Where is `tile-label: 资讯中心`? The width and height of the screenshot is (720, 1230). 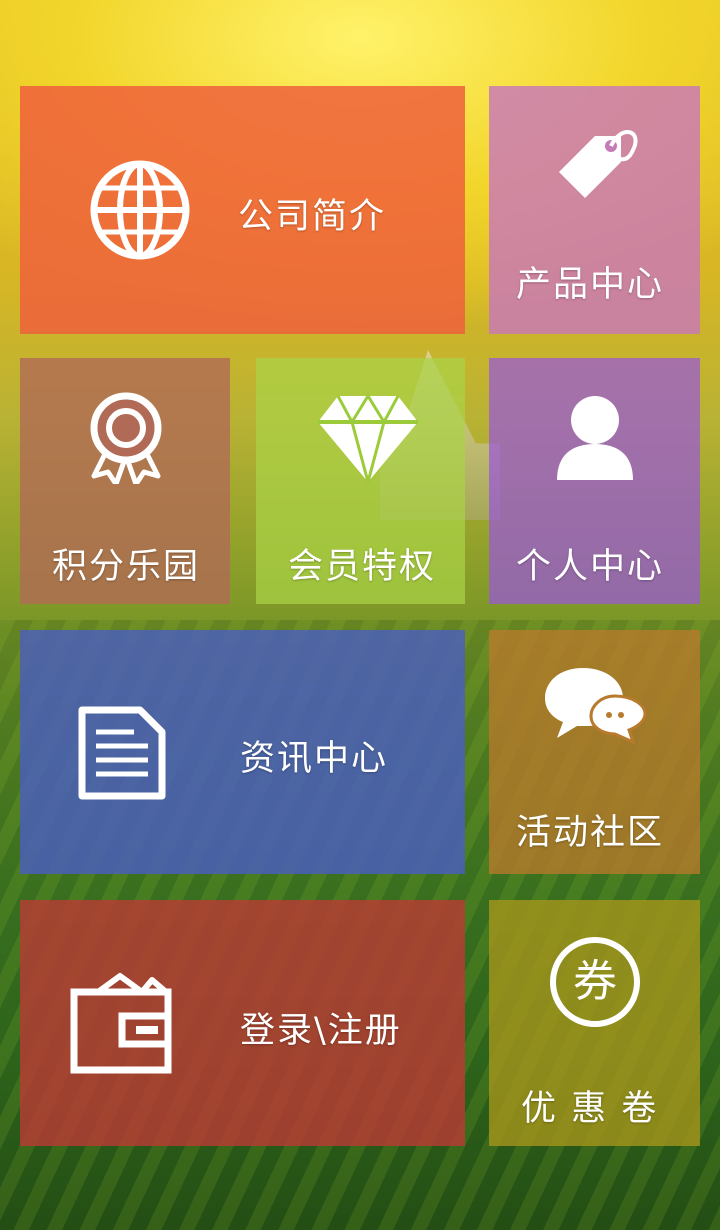 tile-label: 资讯中心 is located at coordinates (314, 759).